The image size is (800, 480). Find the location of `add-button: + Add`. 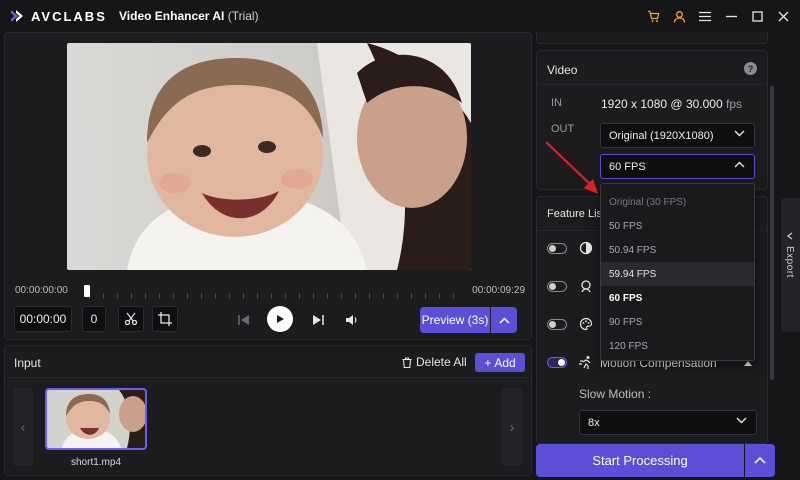

add-button: + Add is located at coordinates (500, 362).